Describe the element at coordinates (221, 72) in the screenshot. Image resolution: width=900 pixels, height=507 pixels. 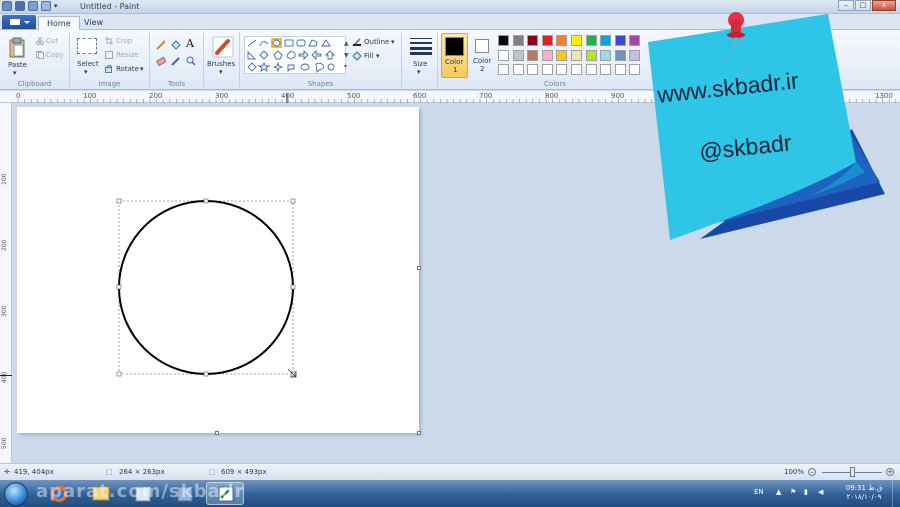
I see `brushes-dropdown-icon: ▾` at that location.